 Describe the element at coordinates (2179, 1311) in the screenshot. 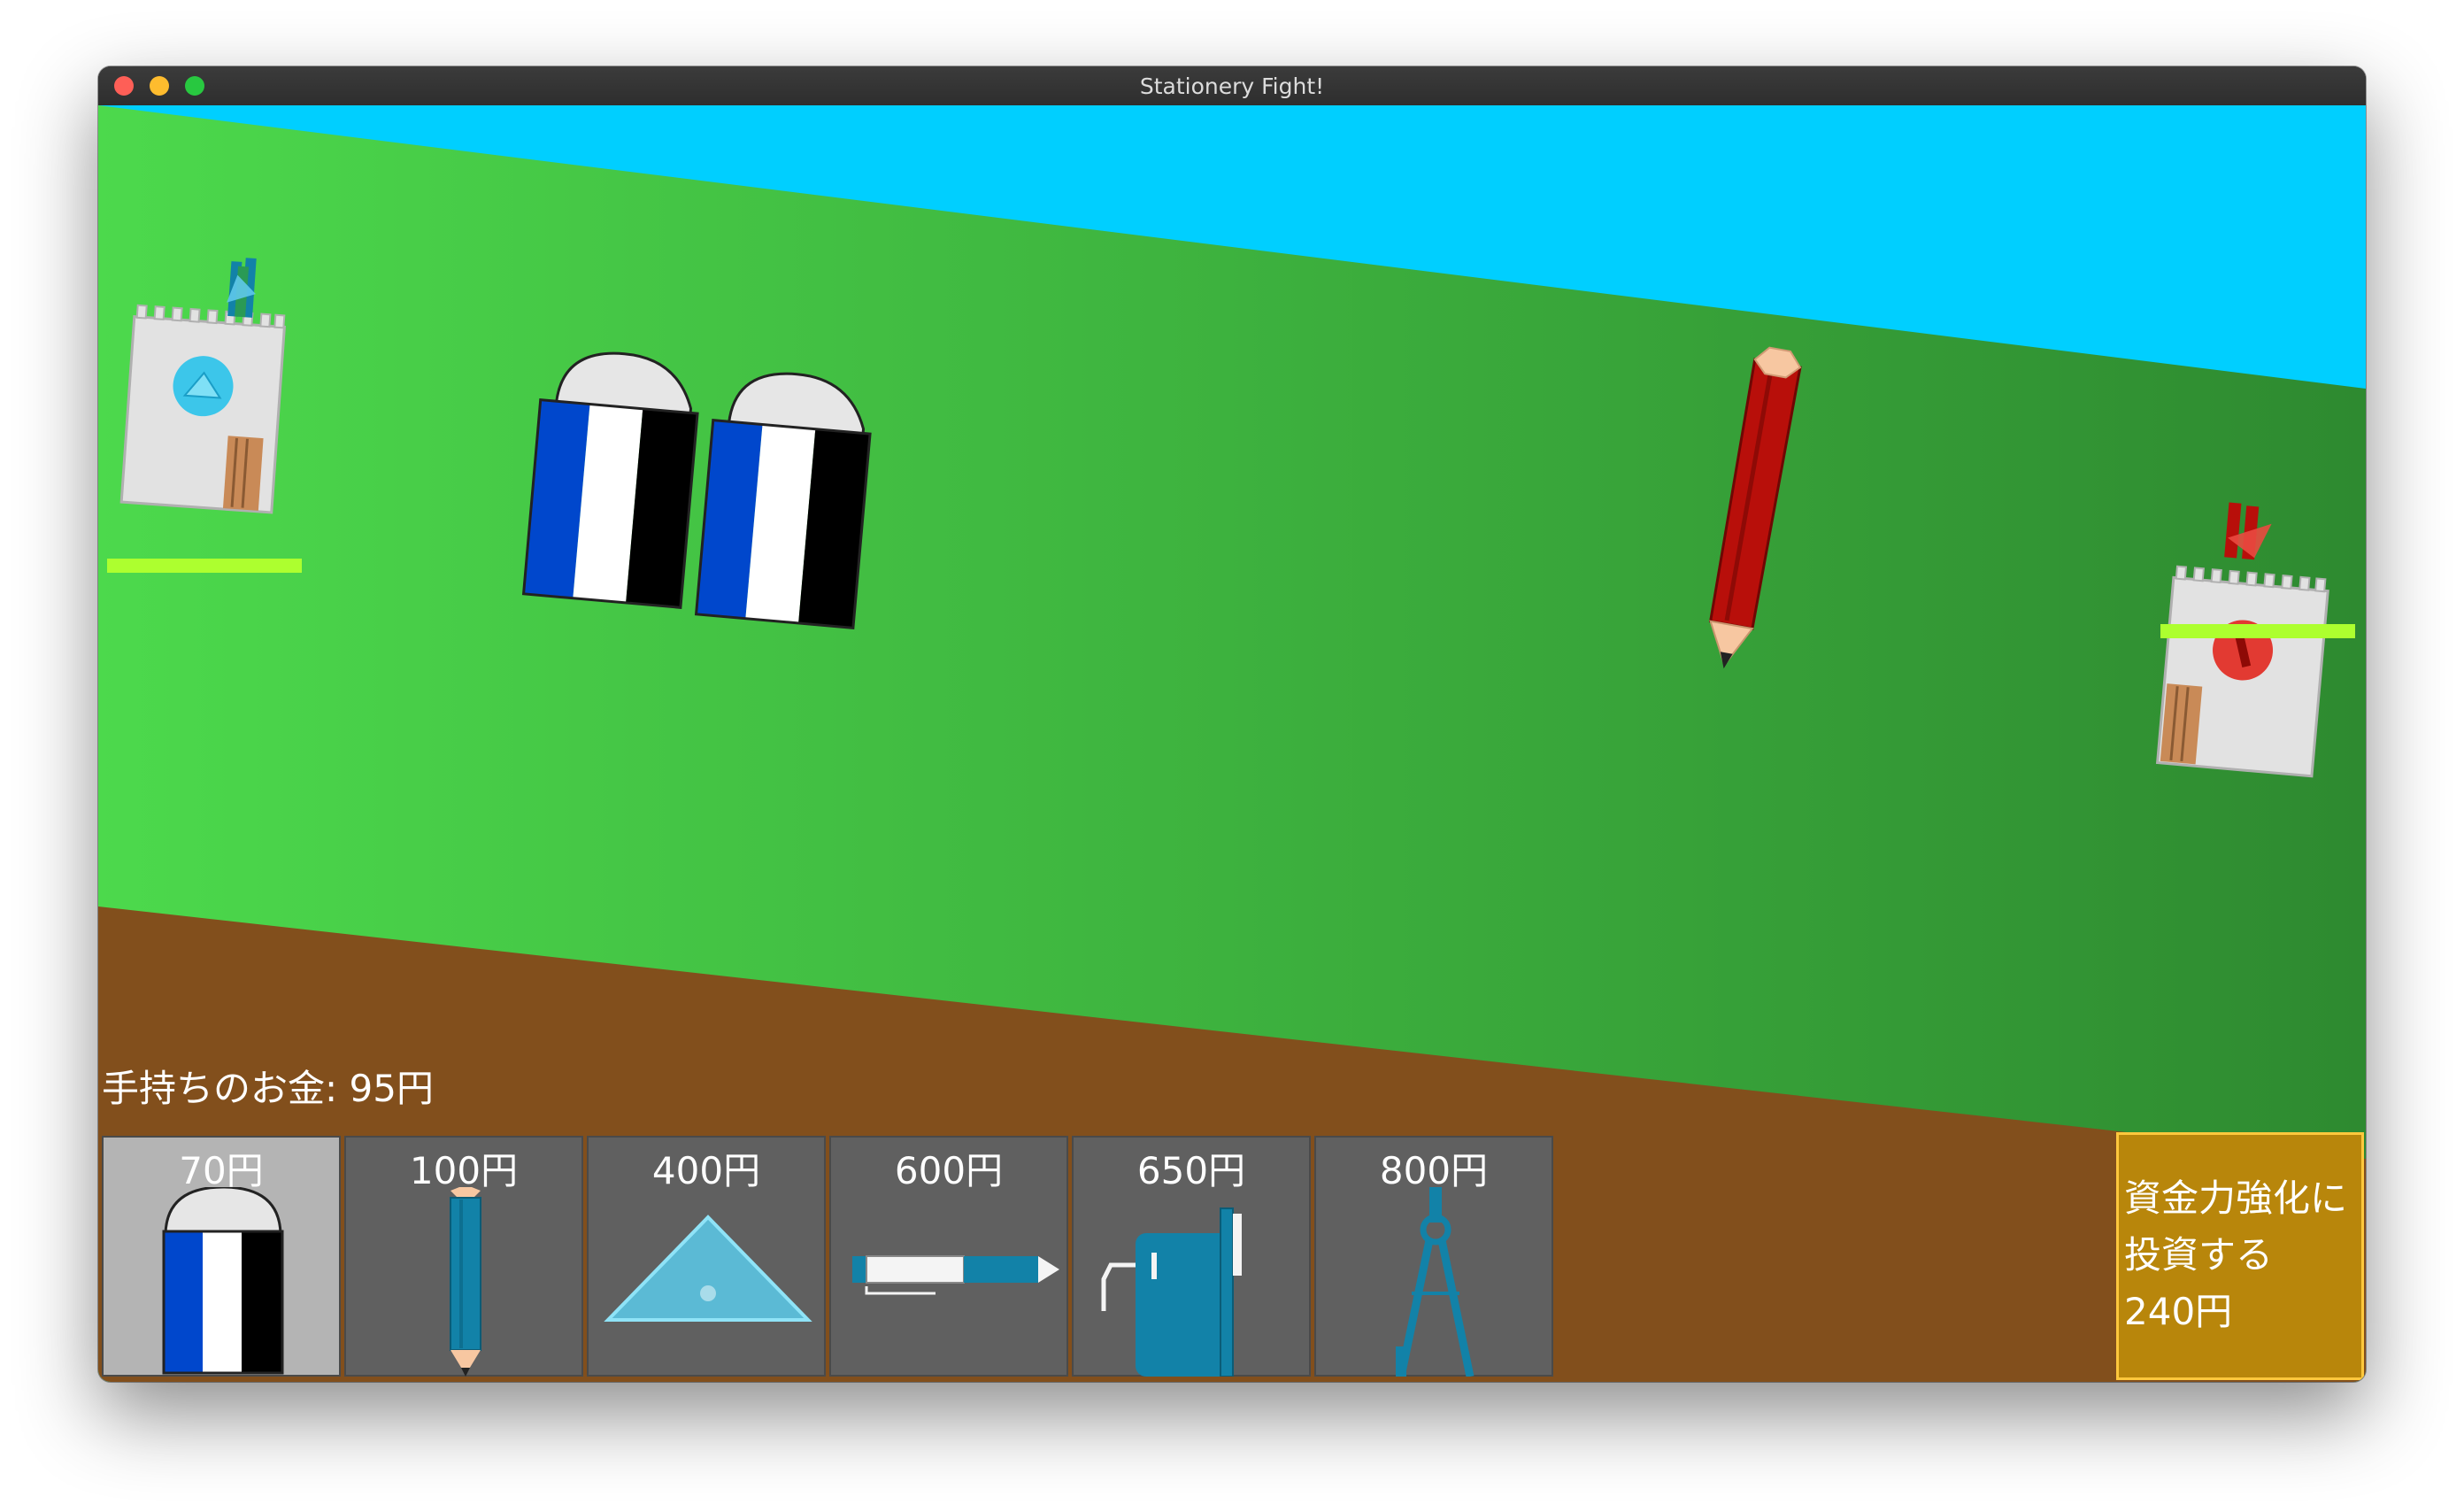

I see `invest-price: 240円` at that location.